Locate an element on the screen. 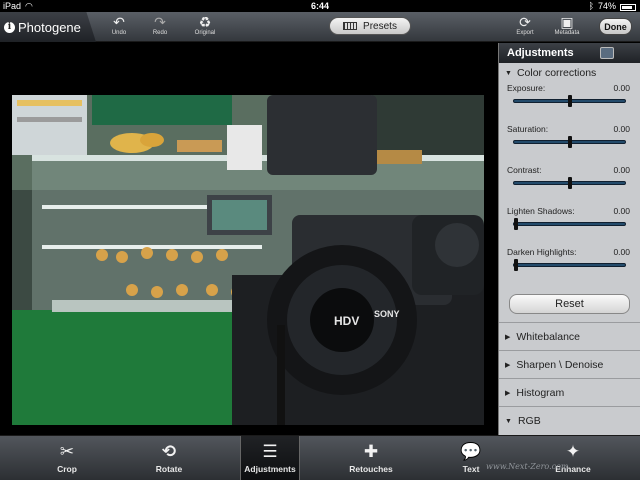  section-label: Color corrections is located at coordinates (556, 73).